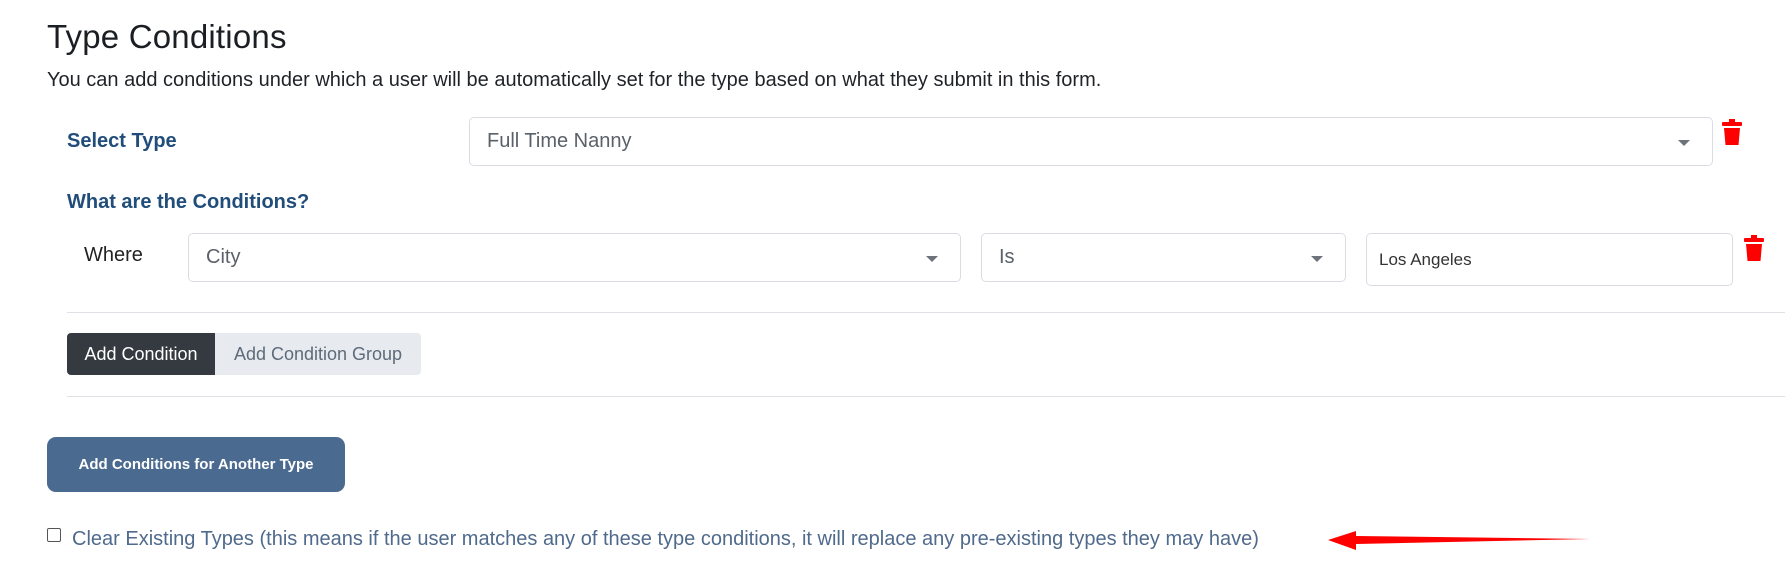  Describe the element at coordinates (1459, 540) in the screenshot. I see `red-arrow-annotation` at that location.